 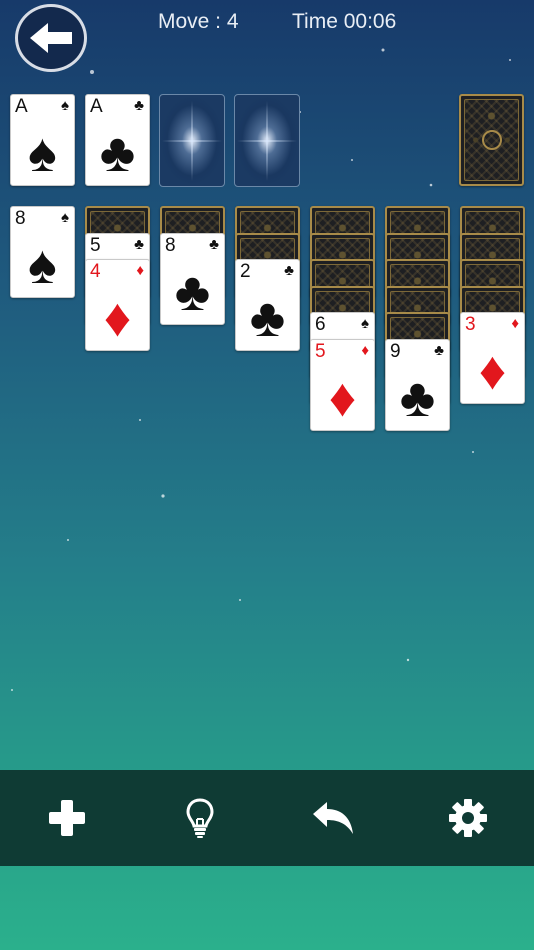 I want to click on lightbulb-icon, so click(x=199, y=818).